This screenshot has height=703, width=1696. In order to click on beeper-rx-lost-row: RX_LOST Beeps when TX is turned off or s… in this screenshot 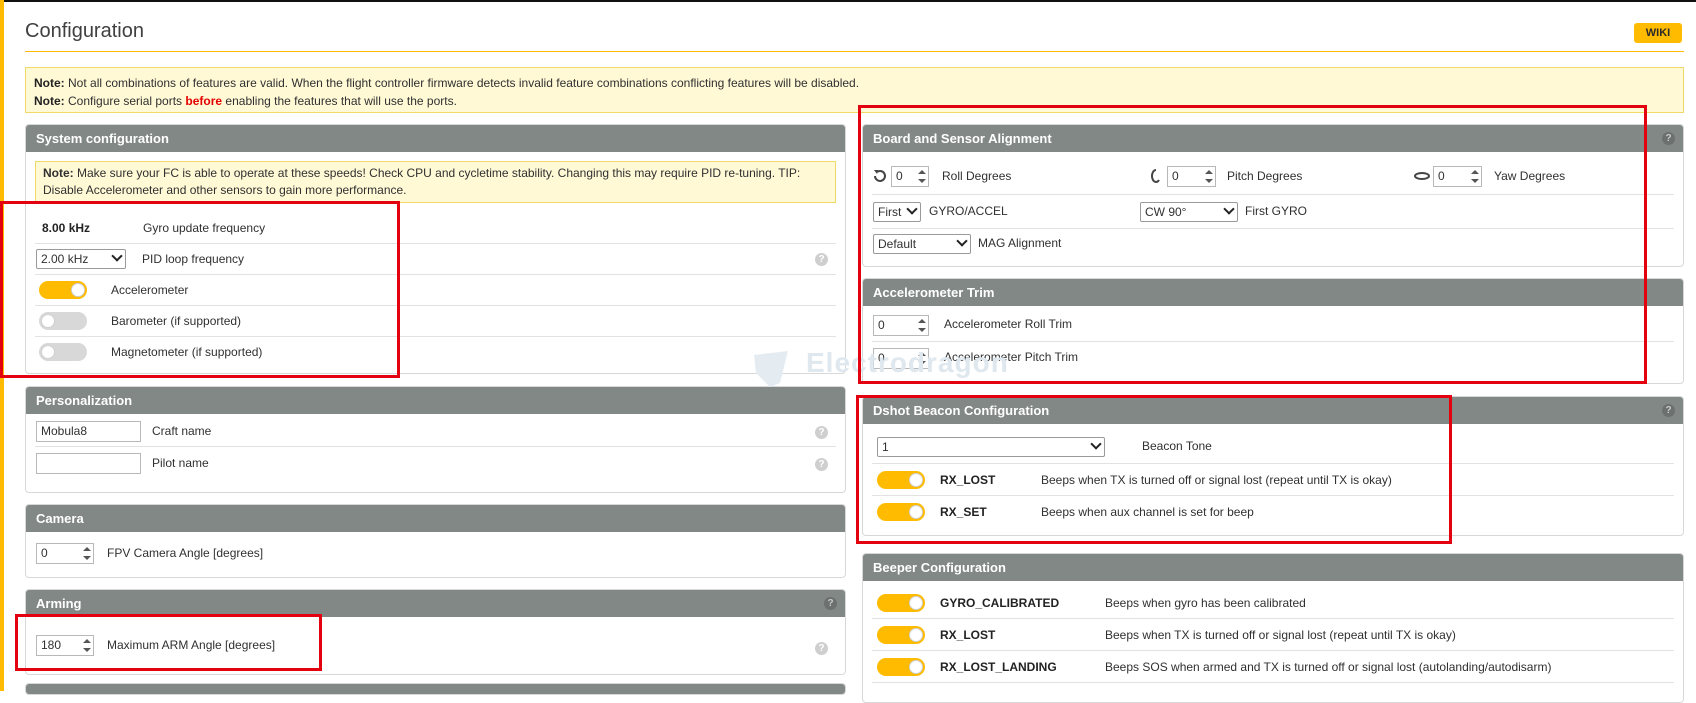, I will do `click(1273, 635)`.